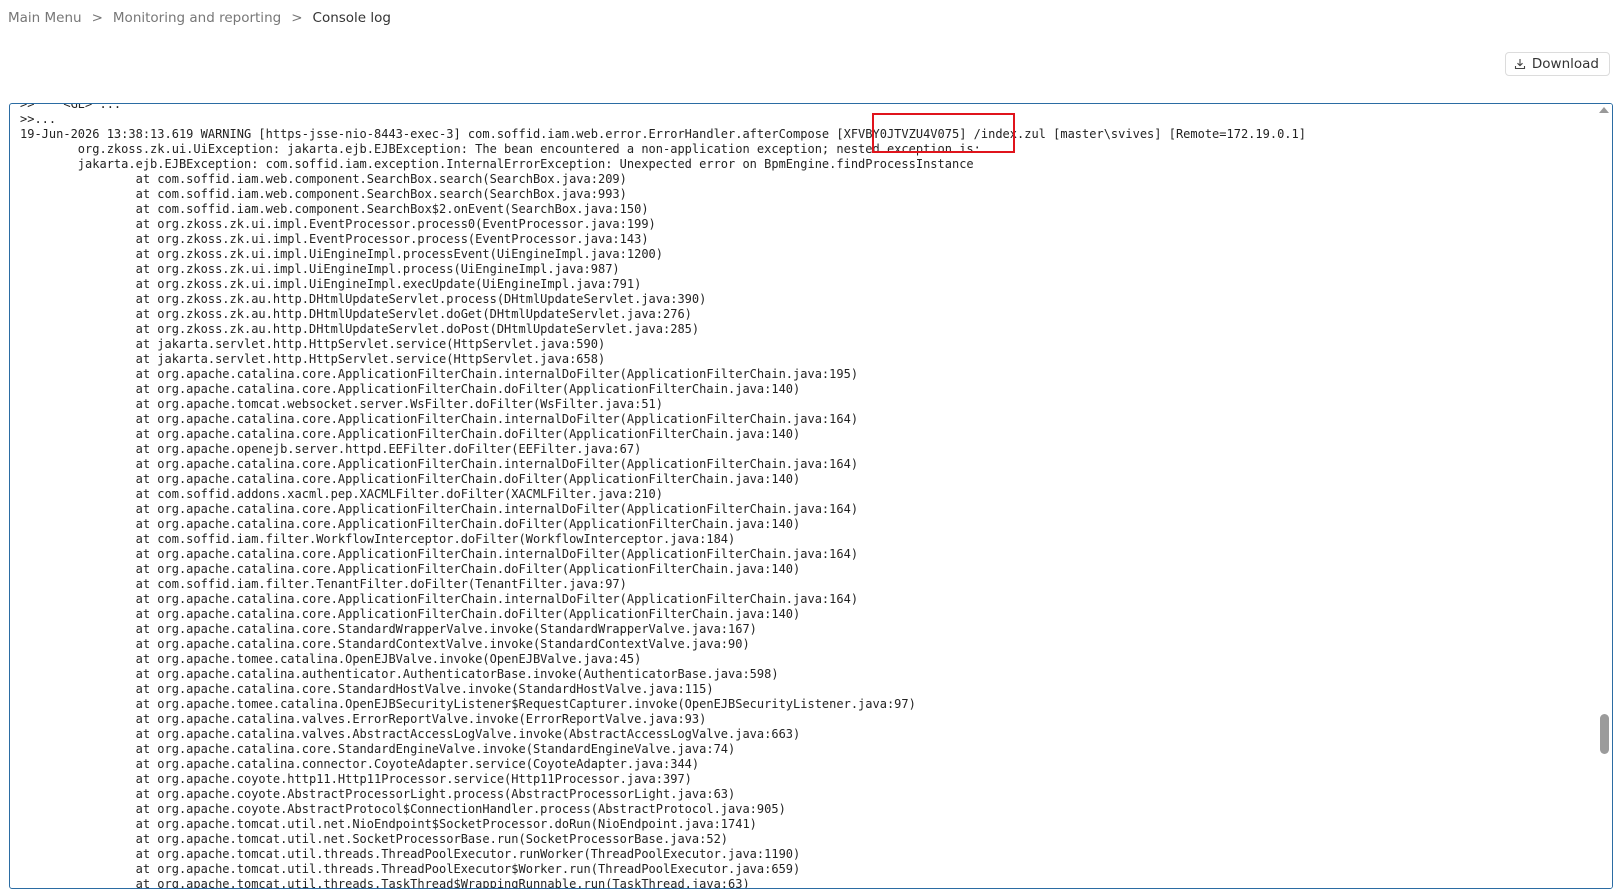 The width and height of the screenshot is (1620, 892). What do you see at coordinates (45, 18) in the screenshot?
I see `breadcrumb-main-menu: Main Menu` at bounding box center [45, 18].